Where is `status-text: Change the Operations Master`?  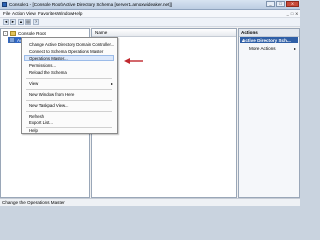 status-text: Change the Operations Master is located at coordinates (33, 202).